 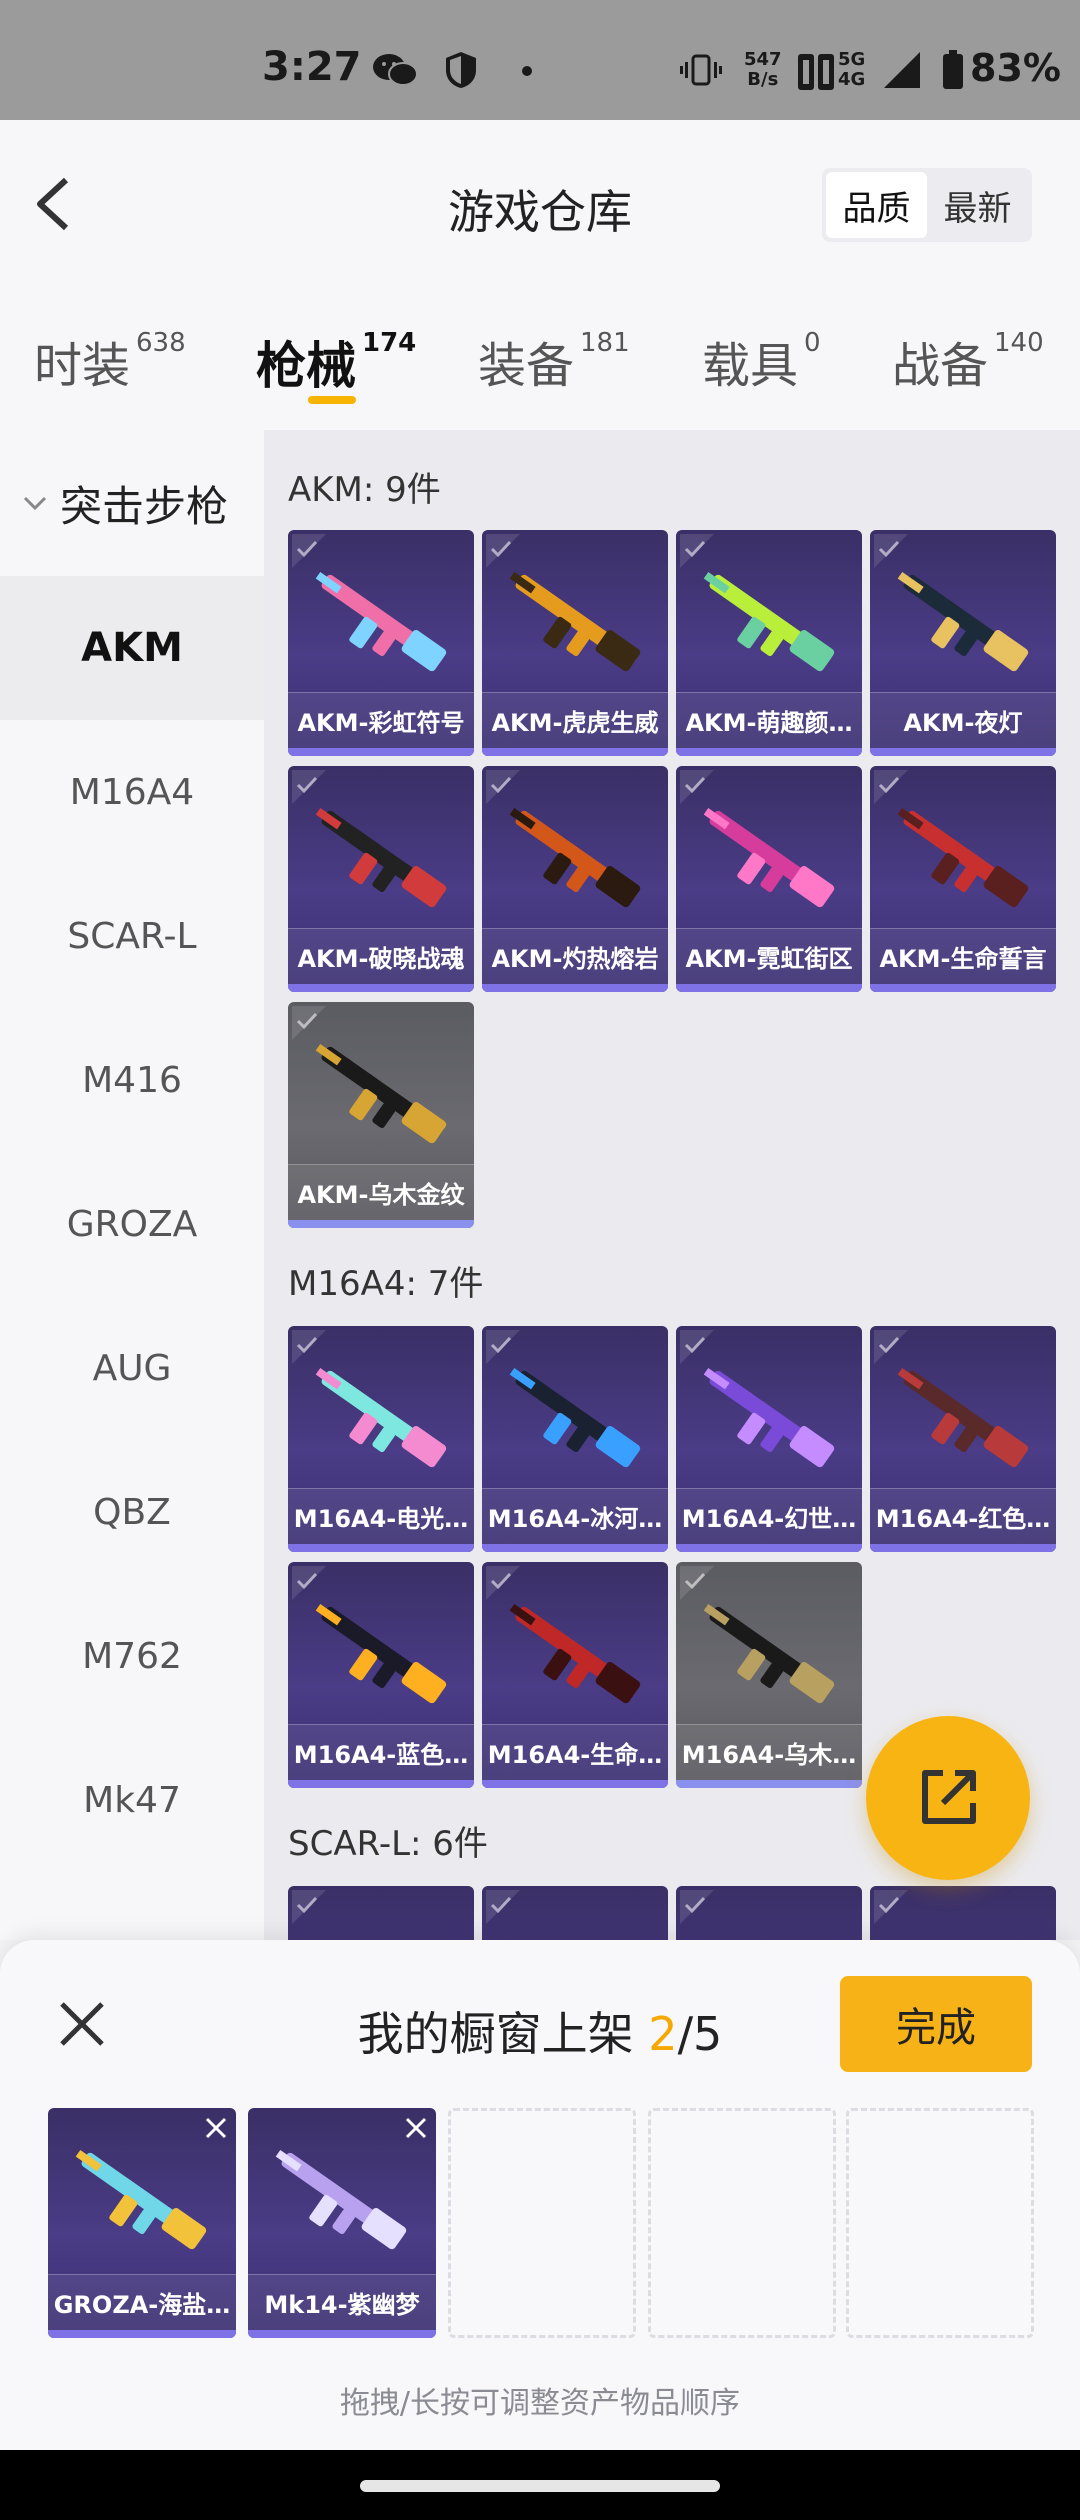 What do you see at coordinates (132, 1224) in the screenshot?
I see `sidebar-item-groza: GROZA` at bounding box center [132, 1224].